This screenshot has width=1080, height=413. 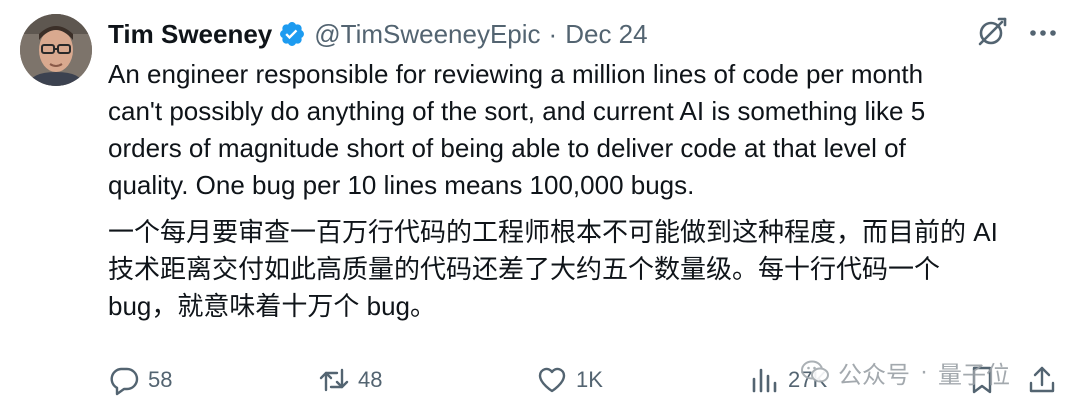 I want to click on like-count: 1K, so click(x=589, y=379).